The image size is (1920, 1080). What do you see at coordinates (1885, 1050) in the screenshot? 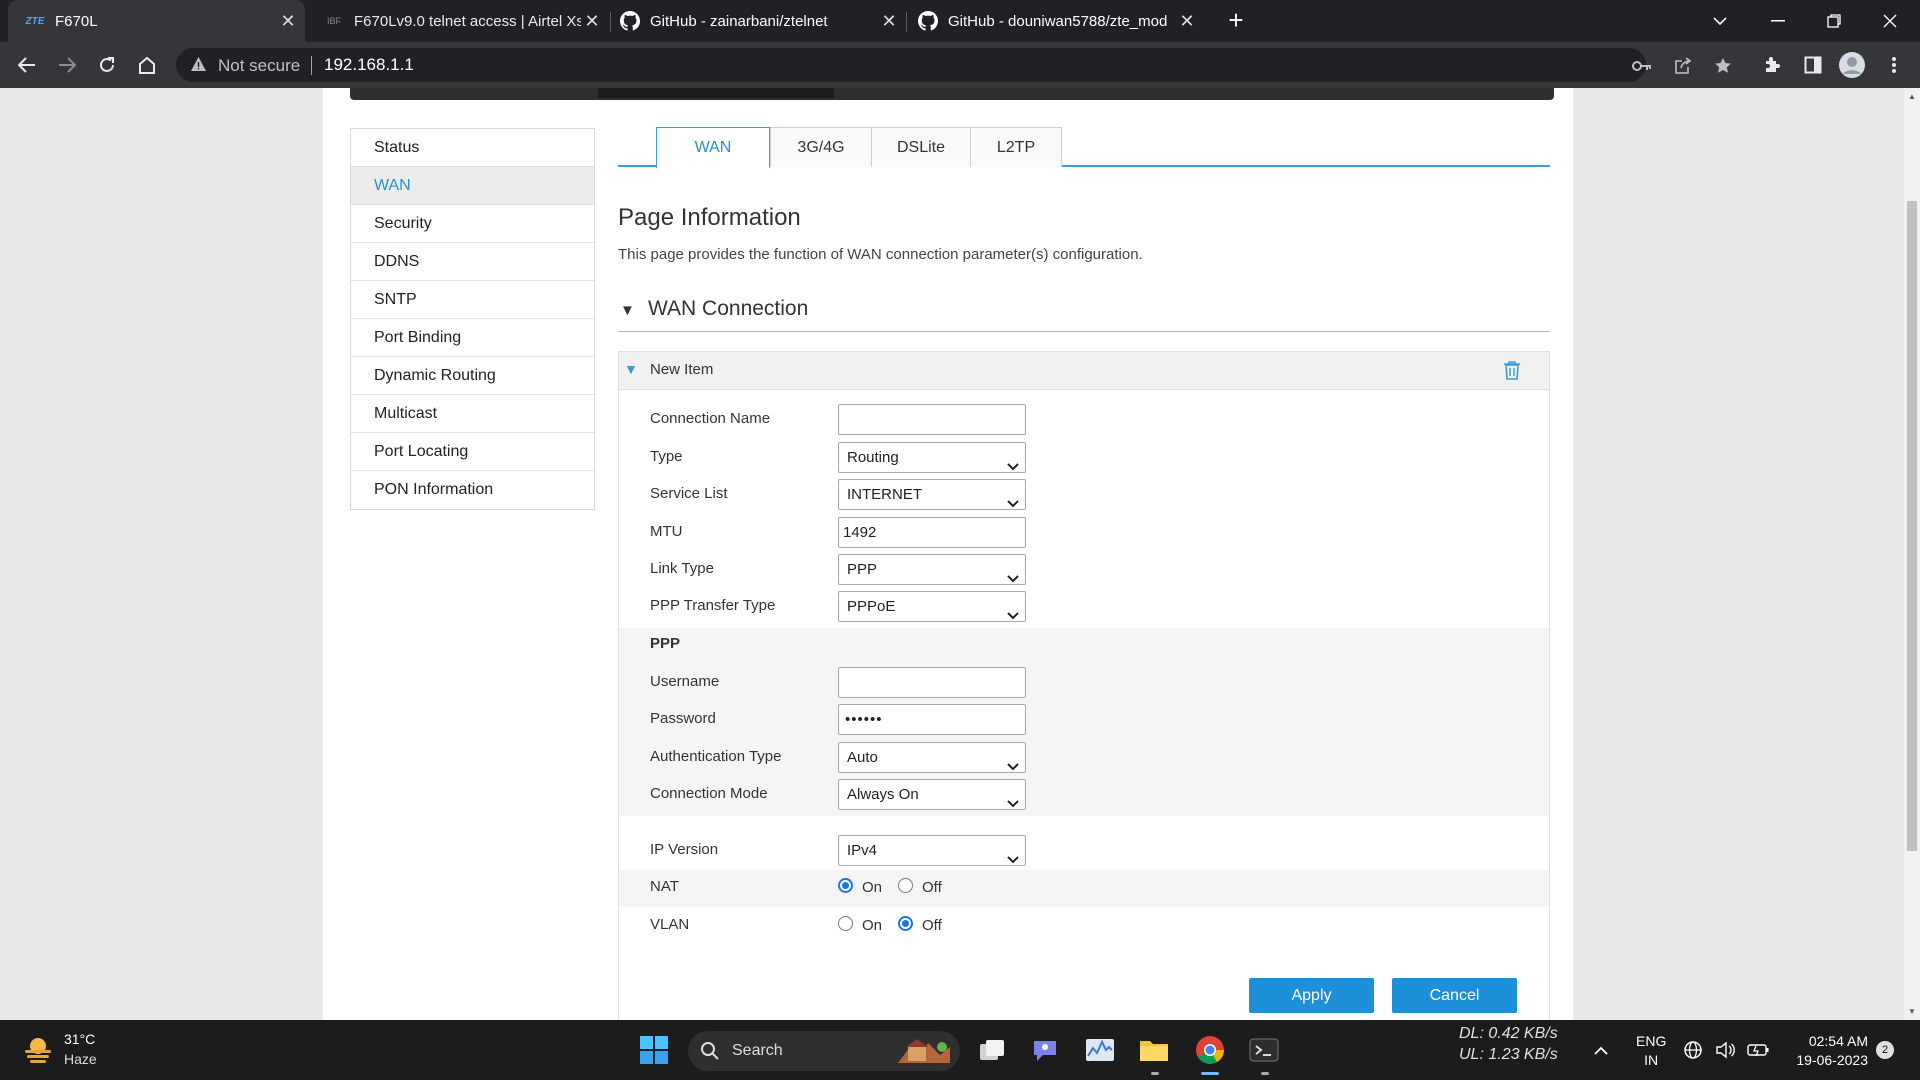
I see `notification-badge: 2` at bounding box center [1885, 1050].